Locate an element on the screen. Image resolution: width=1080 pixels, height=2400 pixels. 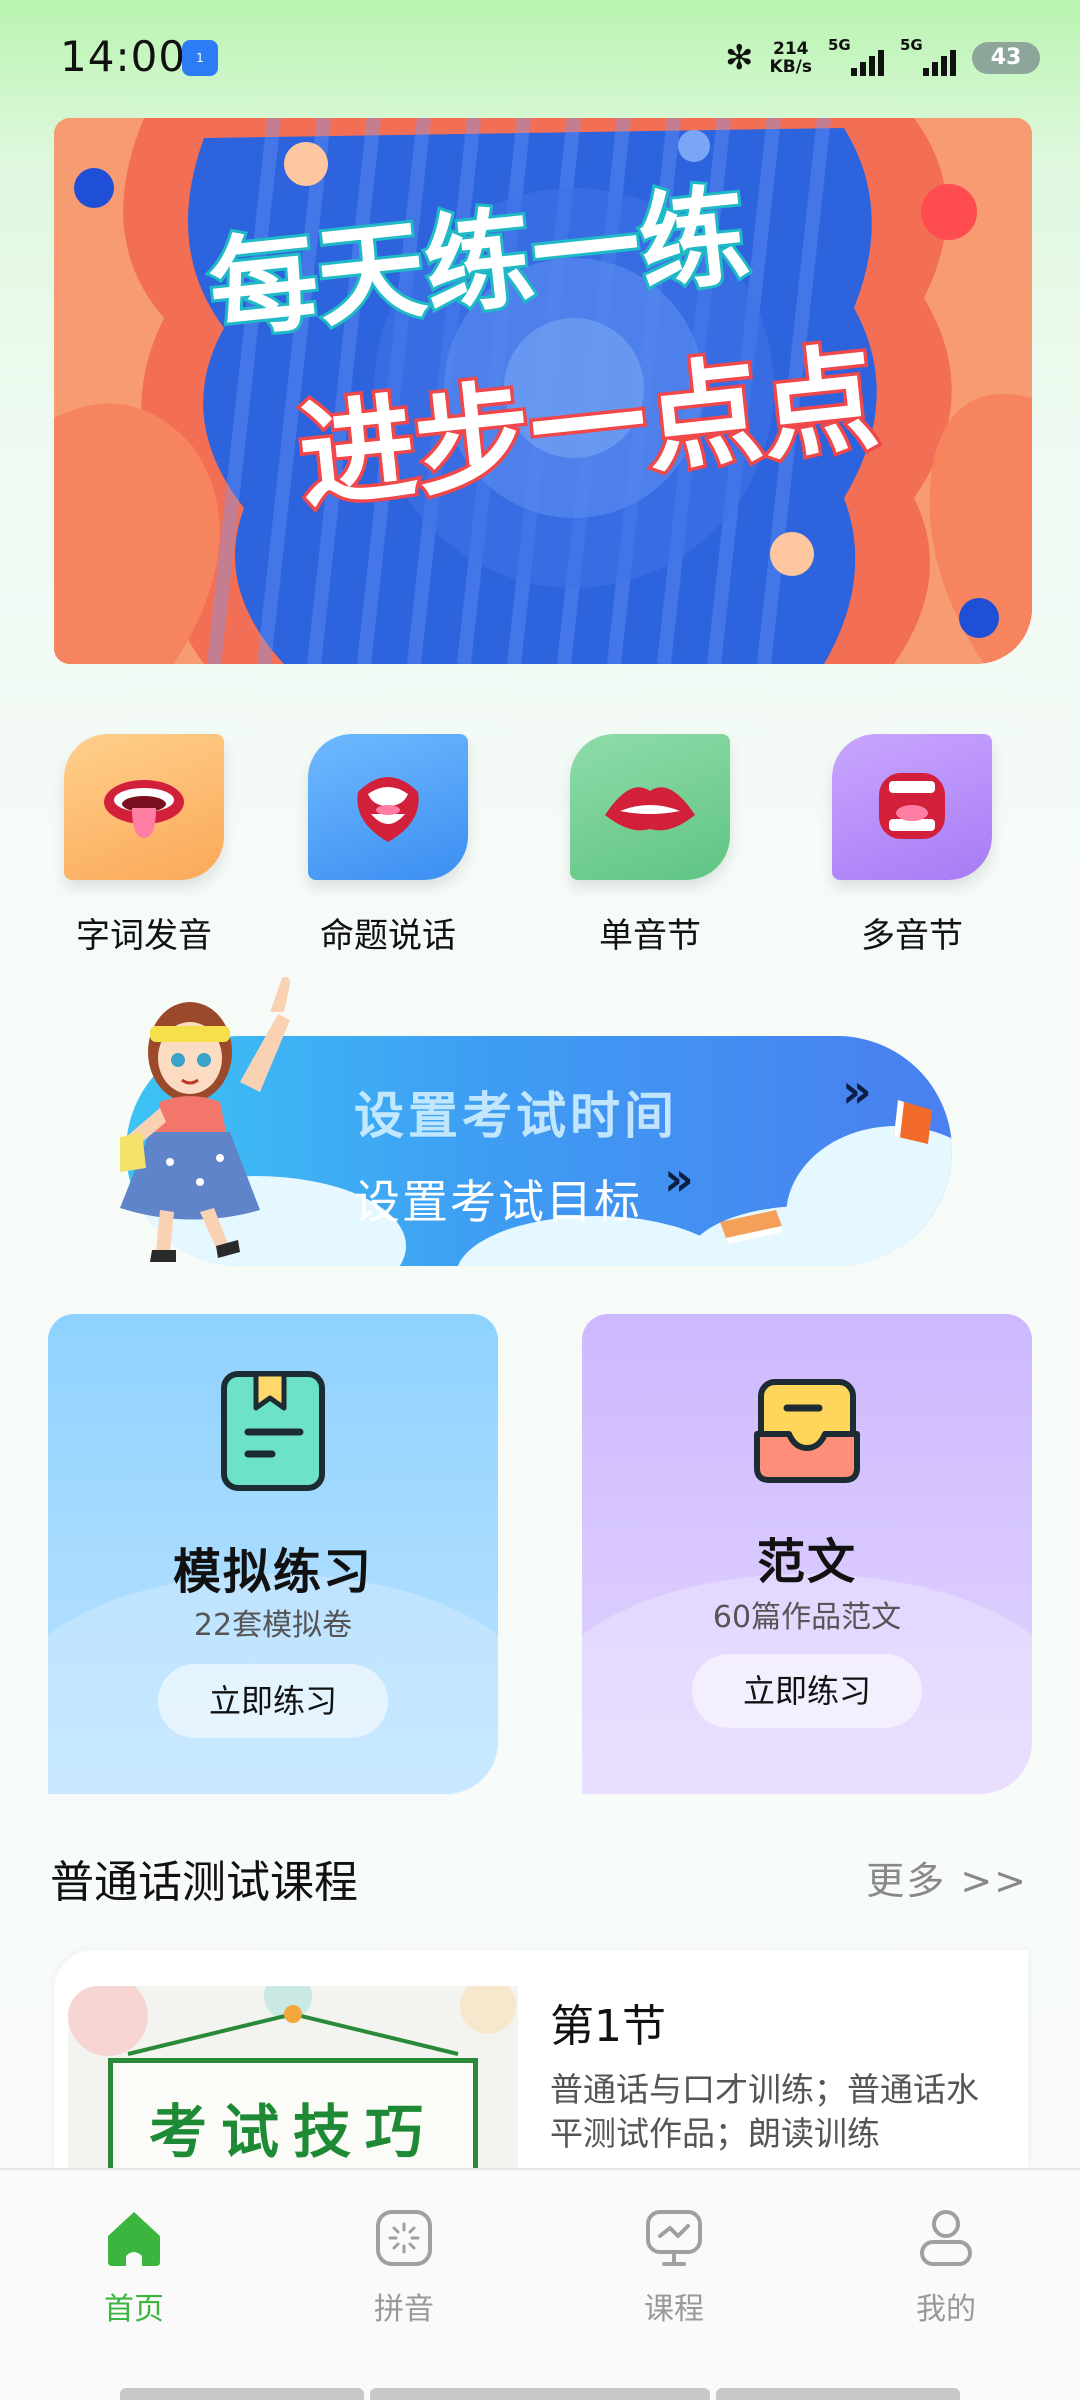
nav-home: 首页 is located at coordinates (134, 2267).